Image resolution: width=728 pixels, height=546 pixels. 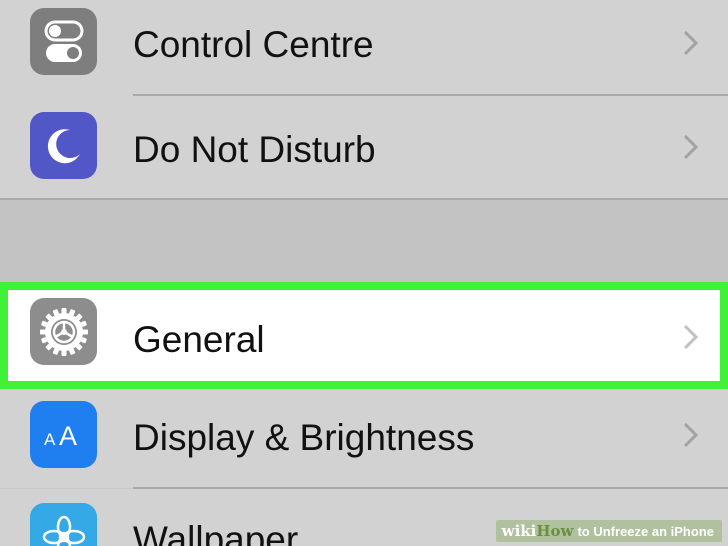 What do you see at coordinates (364, 199) in the screenshot?
I see `section-divider` at bounding box center [364, 199].